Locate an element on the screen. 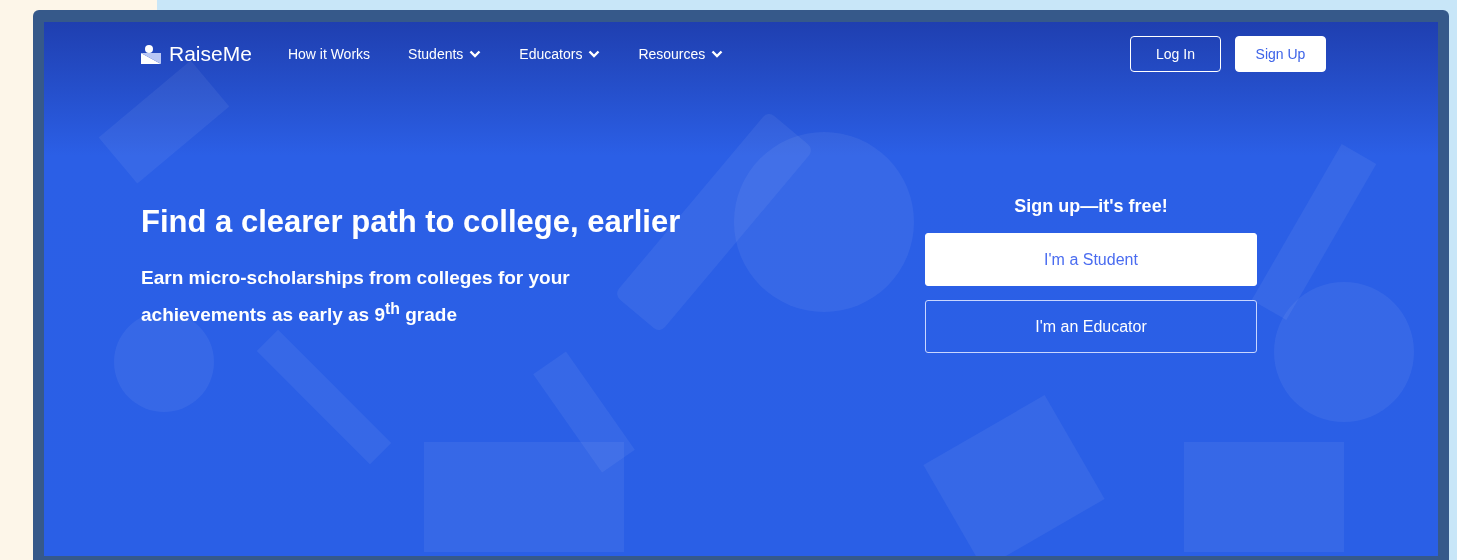 This screenshot has width=1457, height=560. nav-link: Students is located at coordinates (445, 54).